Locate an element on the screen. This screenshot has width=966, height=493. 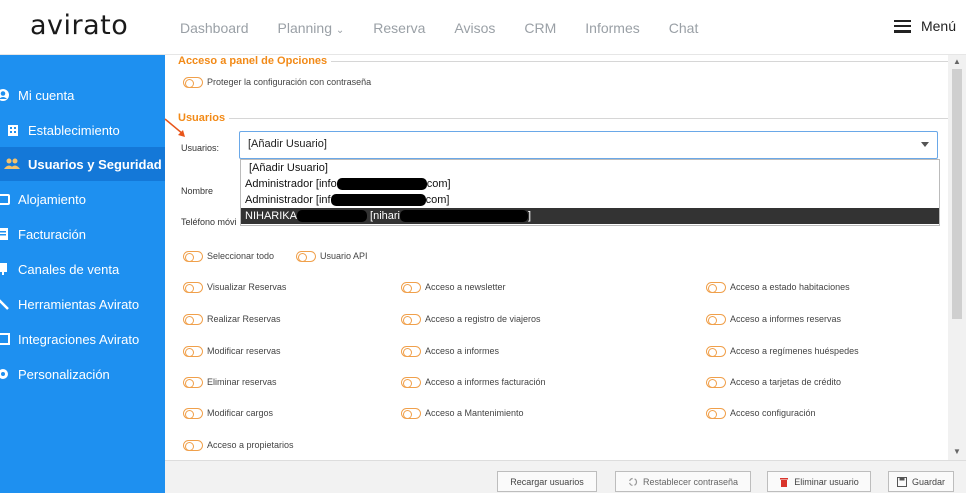
reset-password-button: Restablecer contraseña is located at coordinates (683, 481).